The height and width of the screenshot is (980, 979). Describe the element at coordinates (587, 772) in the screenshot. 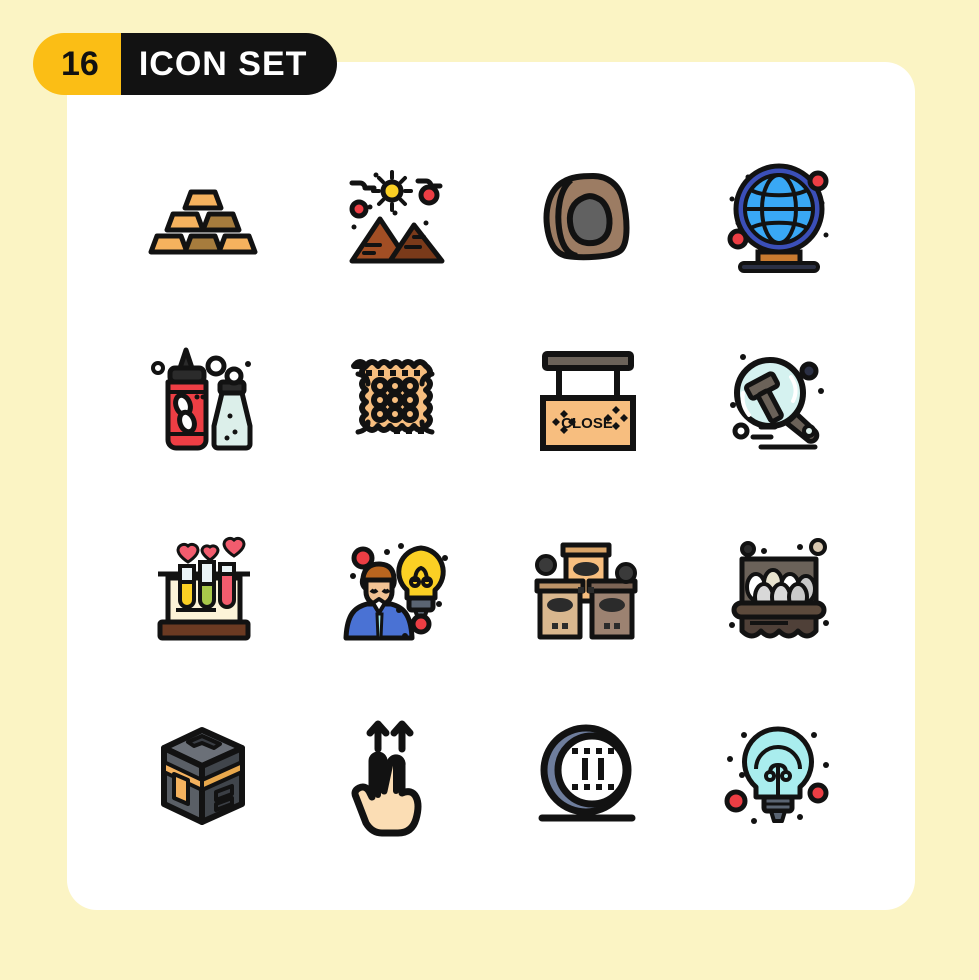

I see `tire-icon` at that location.